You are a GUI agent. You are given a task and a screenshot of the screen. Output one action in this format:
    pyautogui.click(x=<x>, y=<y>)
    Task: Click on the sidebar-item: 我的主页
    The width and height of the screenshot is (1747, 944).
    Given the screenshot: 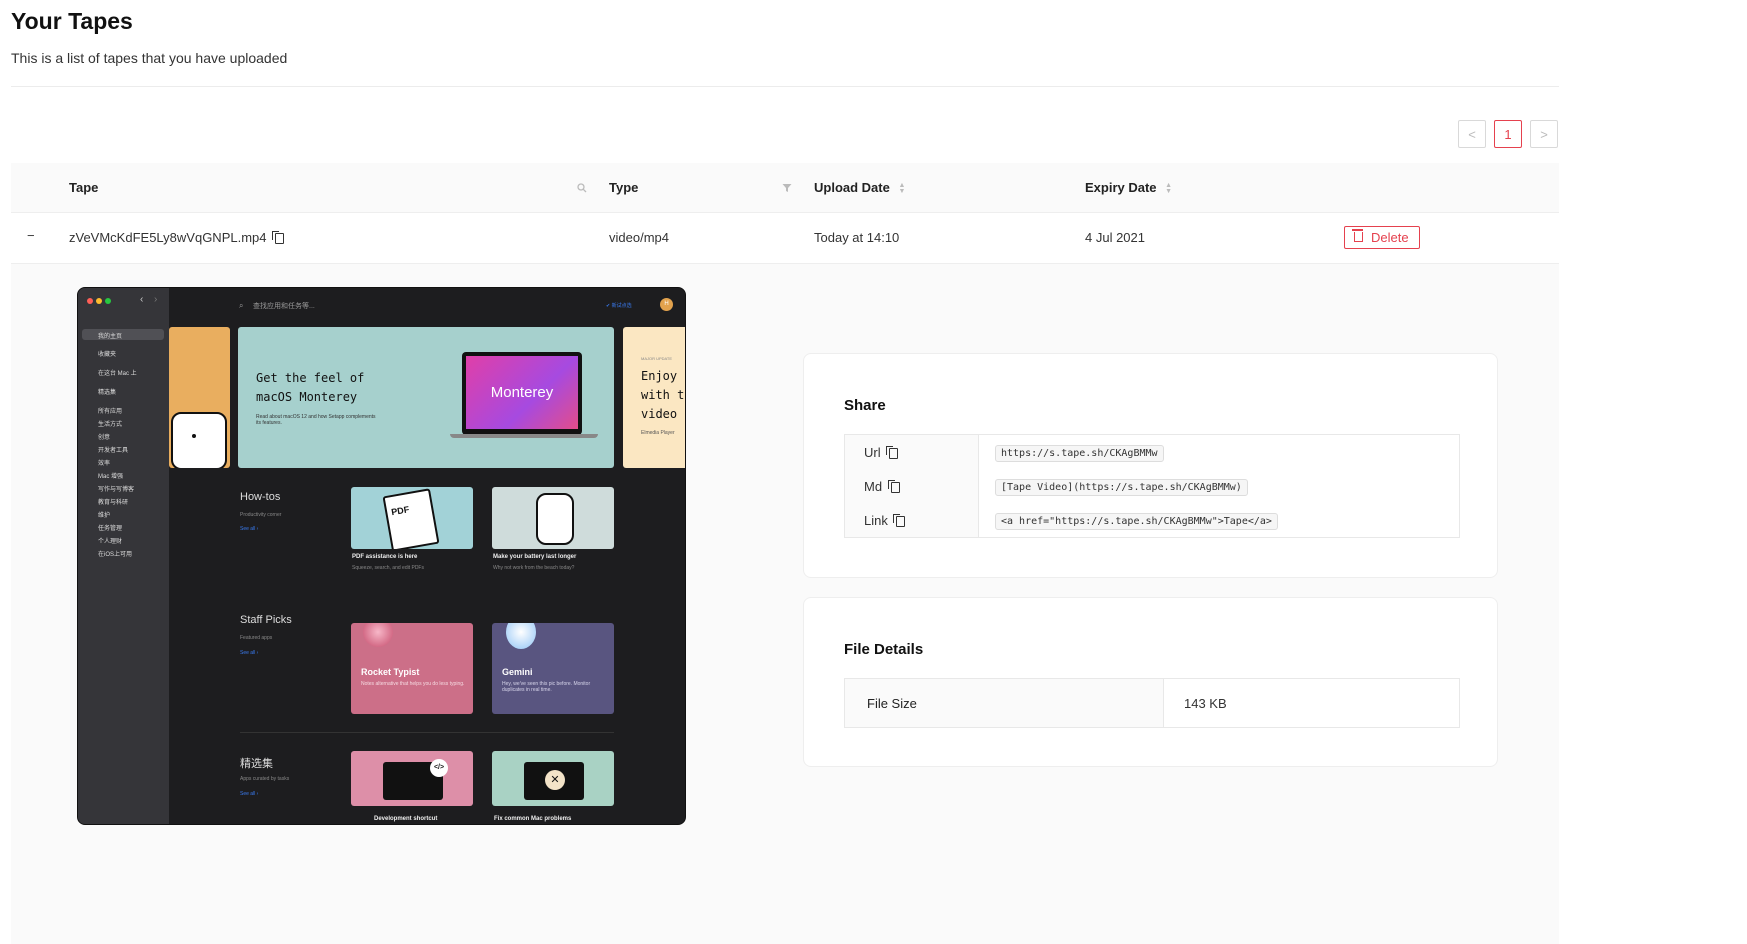 What is the action you would take?
    pyautogui.click(x=110, y=337)
    